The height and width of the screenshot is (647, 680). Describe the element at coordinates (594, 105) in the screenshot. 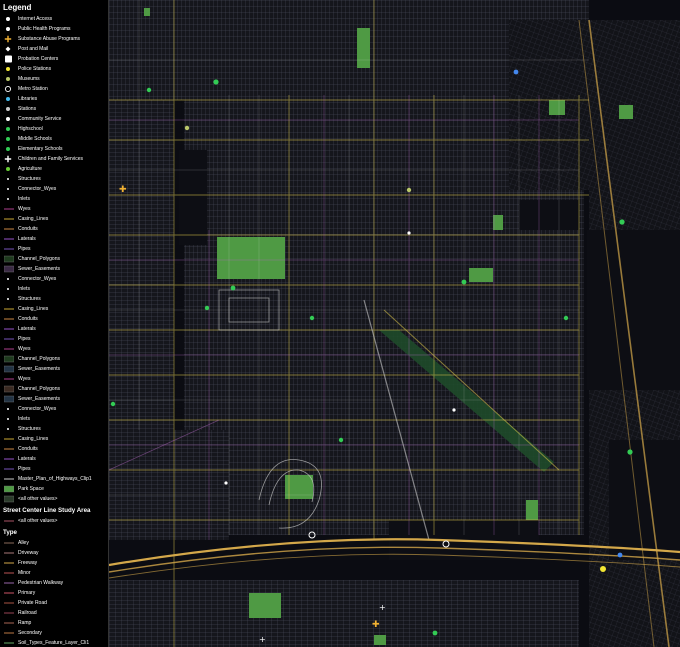

I see `parcel-zone-northeast` at that location.